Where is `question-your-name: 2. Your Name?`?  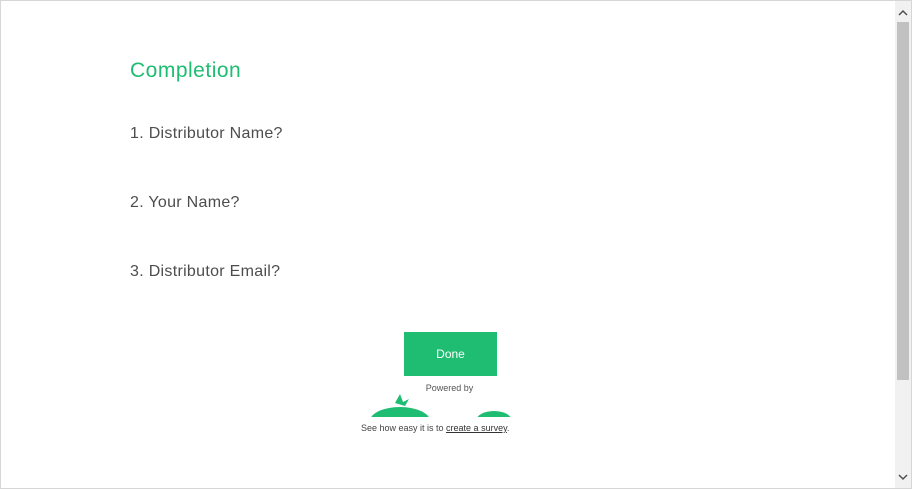 question-your-name: 2. Your Name? is located at coordinates (185, 202).